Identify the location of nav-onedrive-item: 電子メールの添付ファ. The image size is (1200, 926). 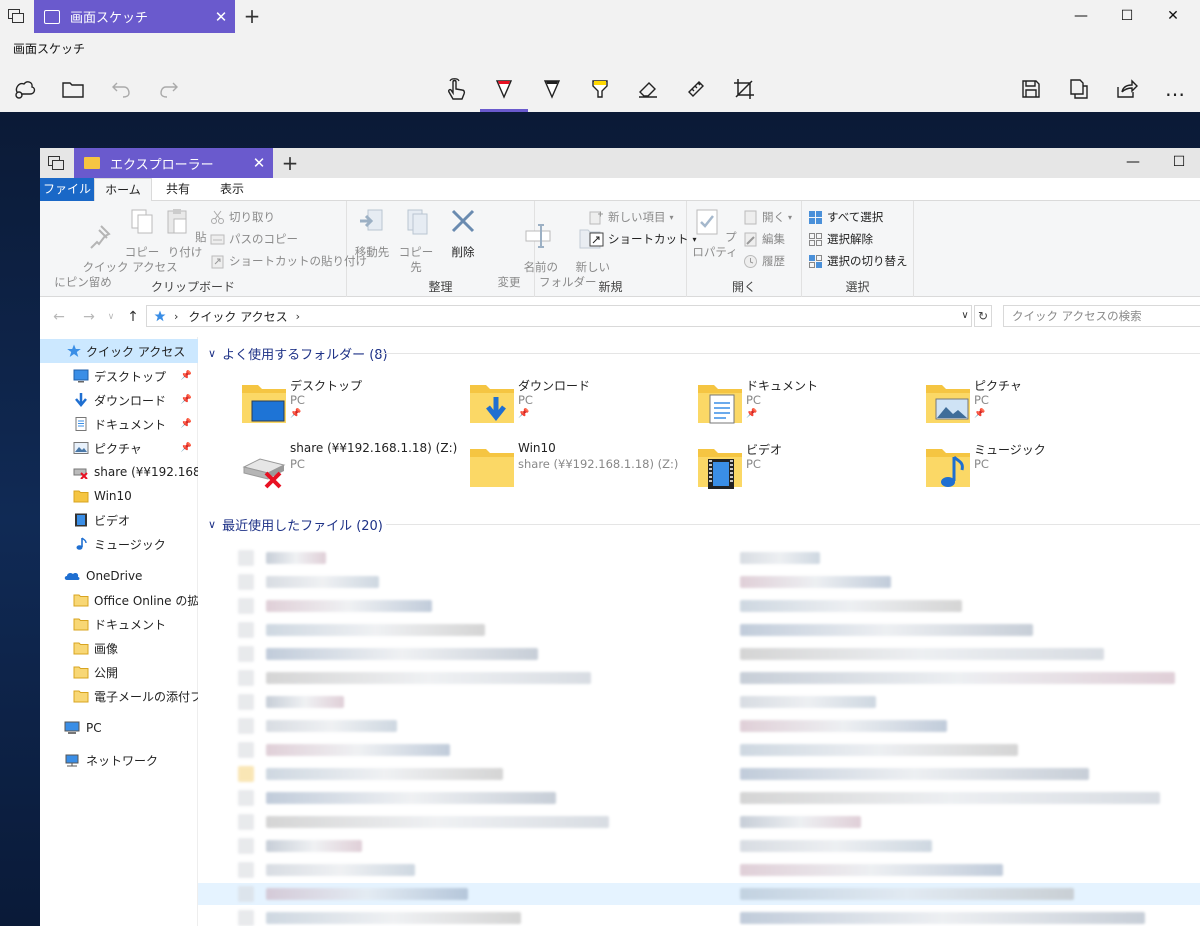
(119, 696).